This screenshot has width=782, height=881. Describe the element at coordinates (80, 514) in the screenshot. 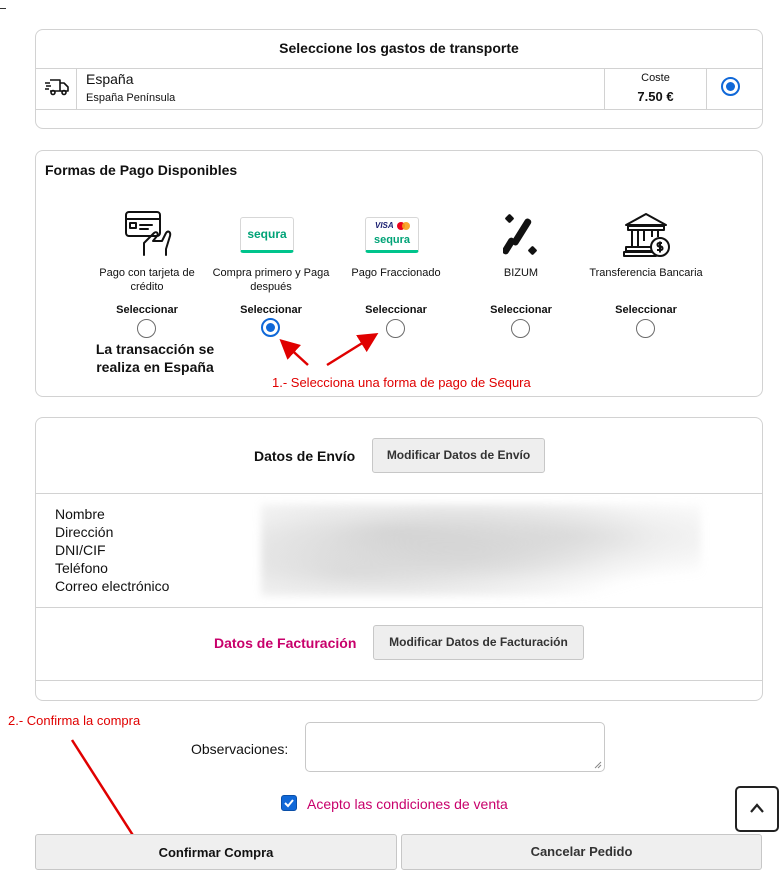

I see `field-label: Nombre` at that location.